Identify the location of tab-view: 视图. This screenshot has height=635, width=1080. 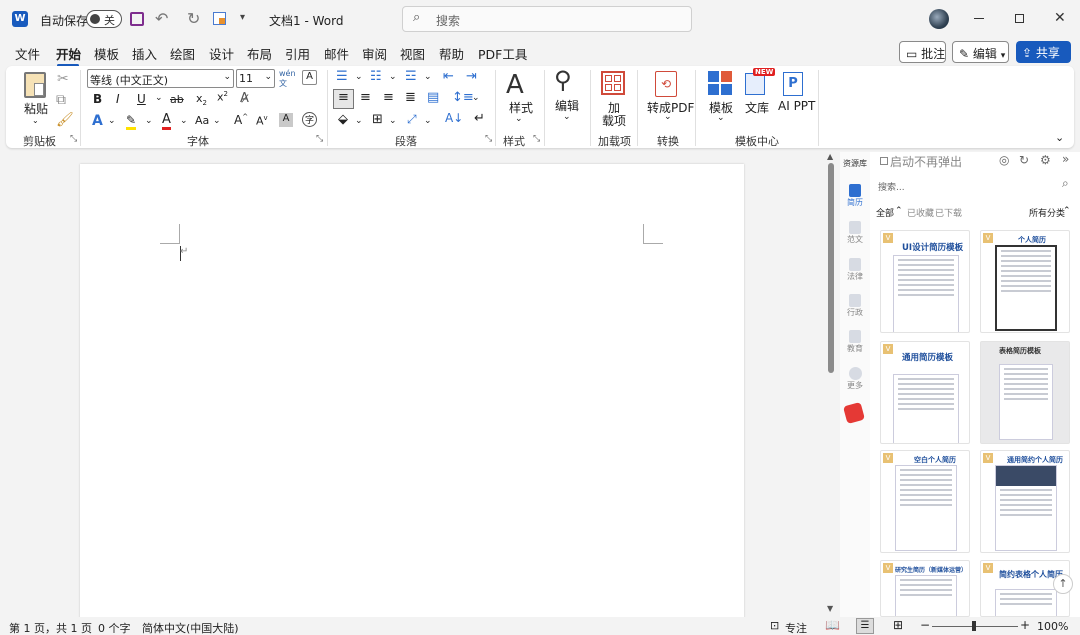
(412, 53).